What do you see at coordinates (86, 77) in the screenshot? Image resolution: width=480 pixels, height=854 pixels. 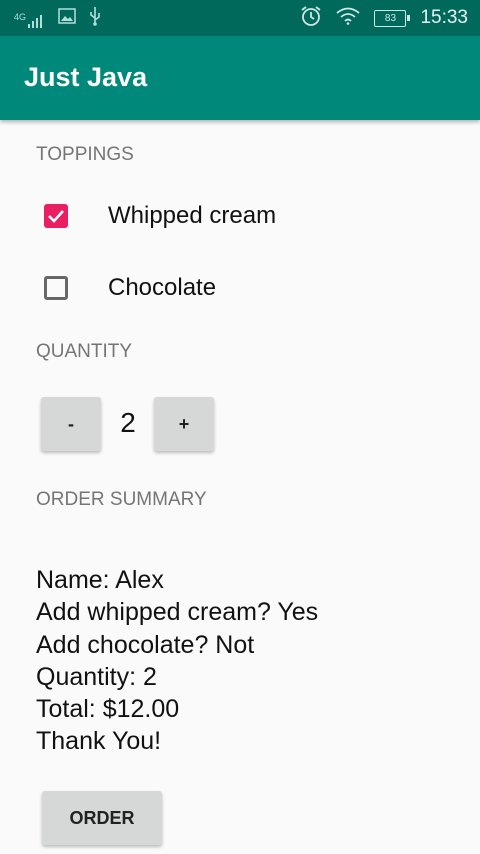 I see `app-title: Just Java` at bounding box center [86, 77].